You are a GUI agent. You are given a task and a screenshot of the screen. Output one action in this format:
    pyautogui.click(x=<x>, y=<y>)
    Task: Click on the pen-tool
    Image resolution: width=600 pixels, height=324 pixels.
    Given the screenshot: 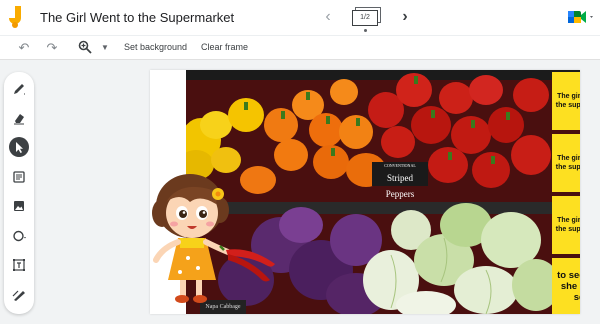 What is the action you would take?
    pyautogui.click(x=19, y=89)
    